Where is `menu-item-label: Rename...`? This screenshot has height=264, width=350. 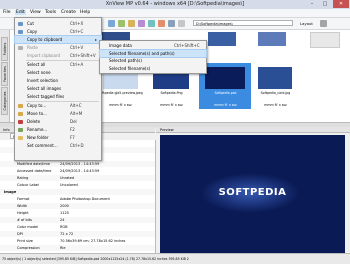
menu-item-label: Rename... is located at coordinates (37, 129).